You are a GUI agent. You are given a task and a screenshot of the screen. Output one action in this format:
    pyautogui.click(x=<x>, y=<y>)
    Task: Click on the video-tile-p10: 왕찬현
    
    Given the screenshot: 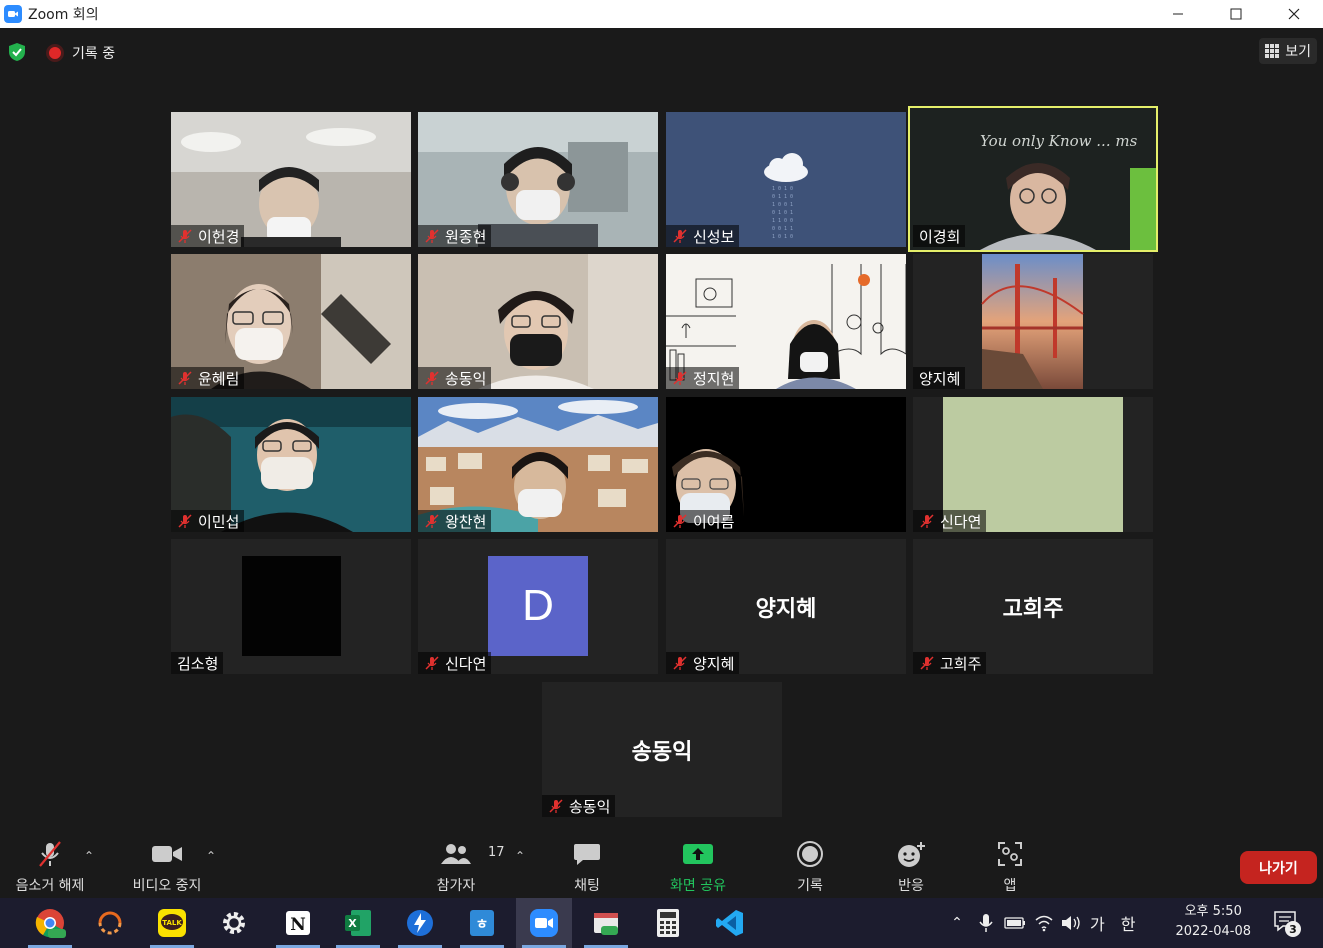 What is the action you would take?
    pyautogui.click(x=538, y=464)
    